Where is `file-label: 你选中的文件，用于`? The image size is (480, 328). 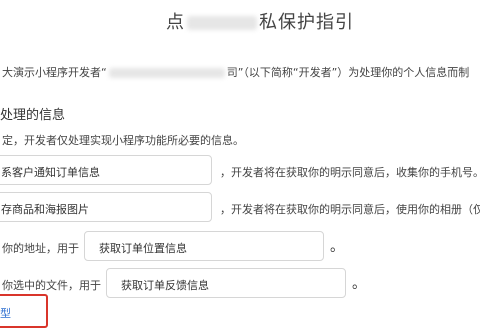 file-label: 你选中的文件，用于 is located at coordinates (51, 285).